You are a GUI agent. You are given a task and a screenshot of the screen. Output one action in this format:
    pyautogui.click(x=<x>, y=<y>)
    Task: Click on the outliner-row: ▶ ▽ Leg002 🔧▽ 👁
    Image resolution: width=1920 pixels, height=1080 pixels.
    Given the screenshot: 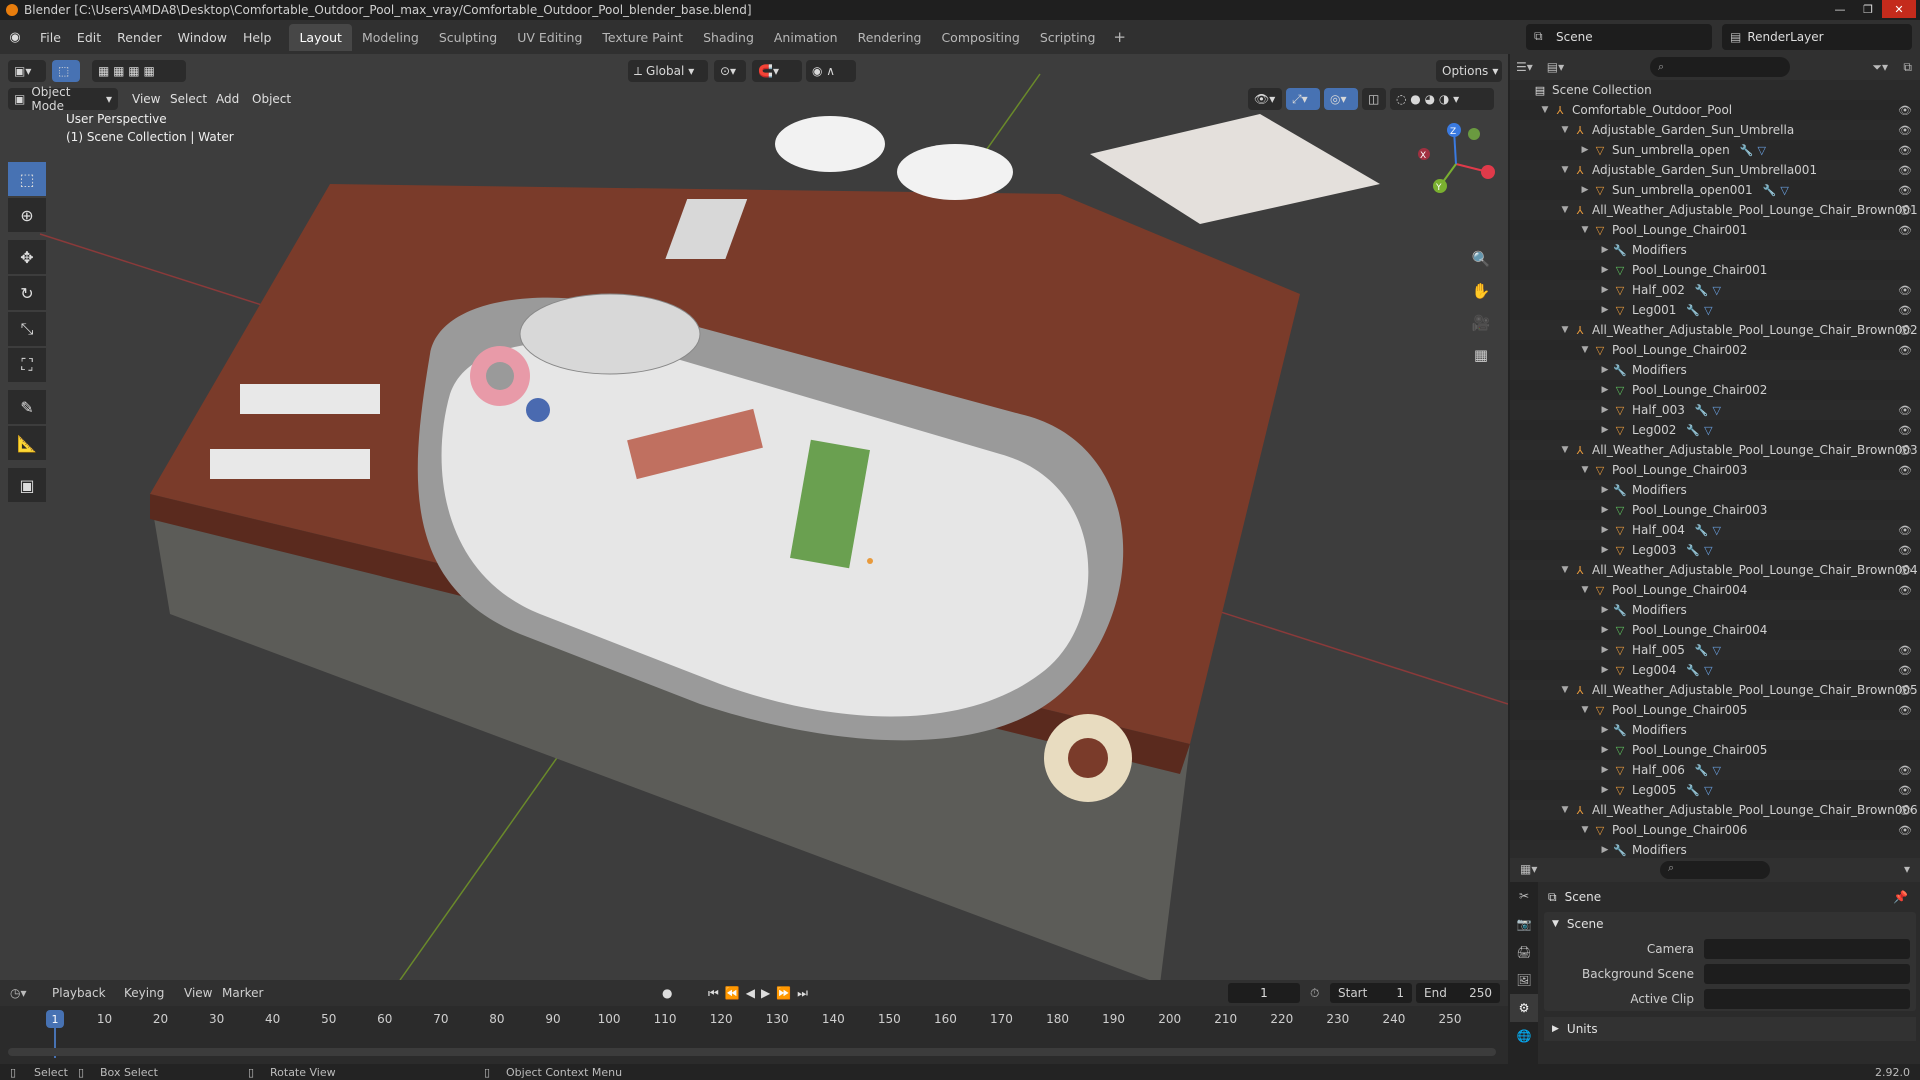 What is the action you would take?
    pyautogui.click(x=1715, y=430)
    